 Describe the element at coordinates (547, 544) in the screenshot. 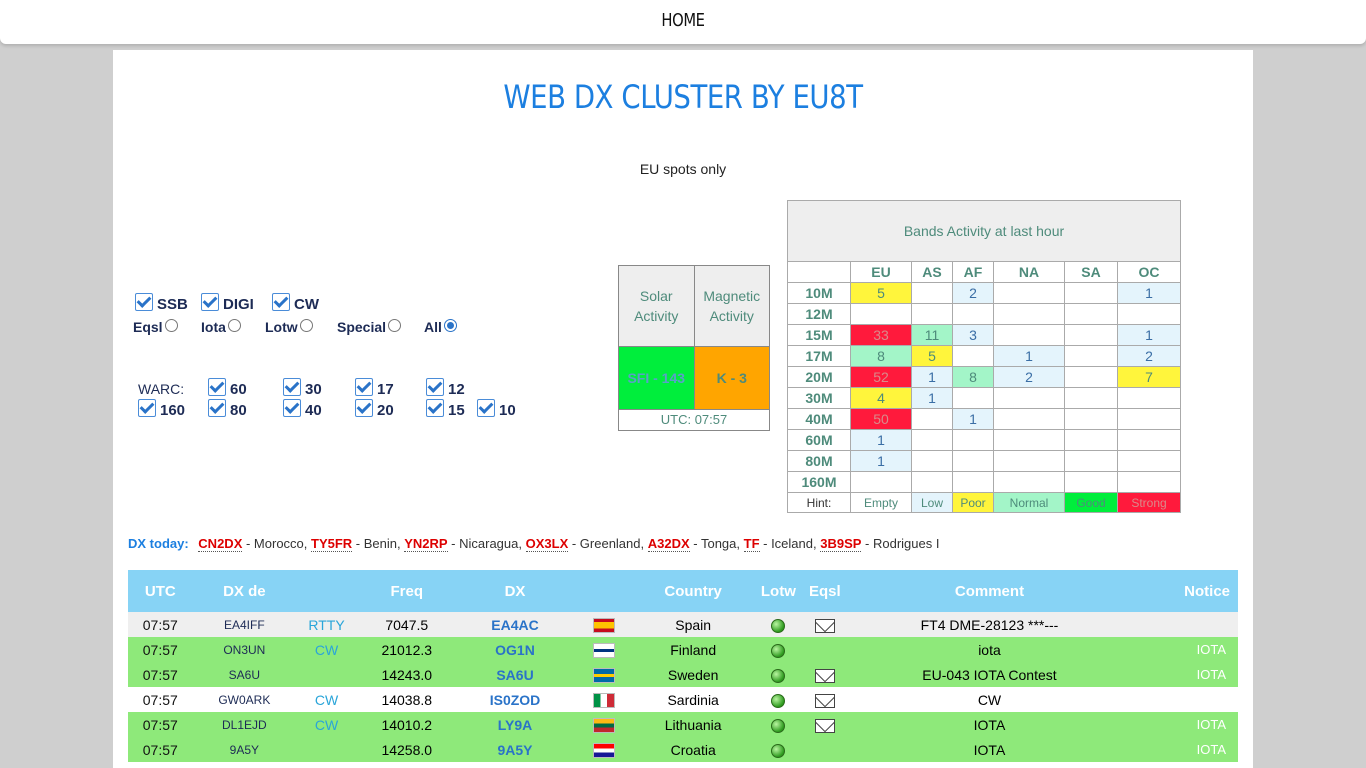

I see `dx-today-call: OX3LX` at that location.